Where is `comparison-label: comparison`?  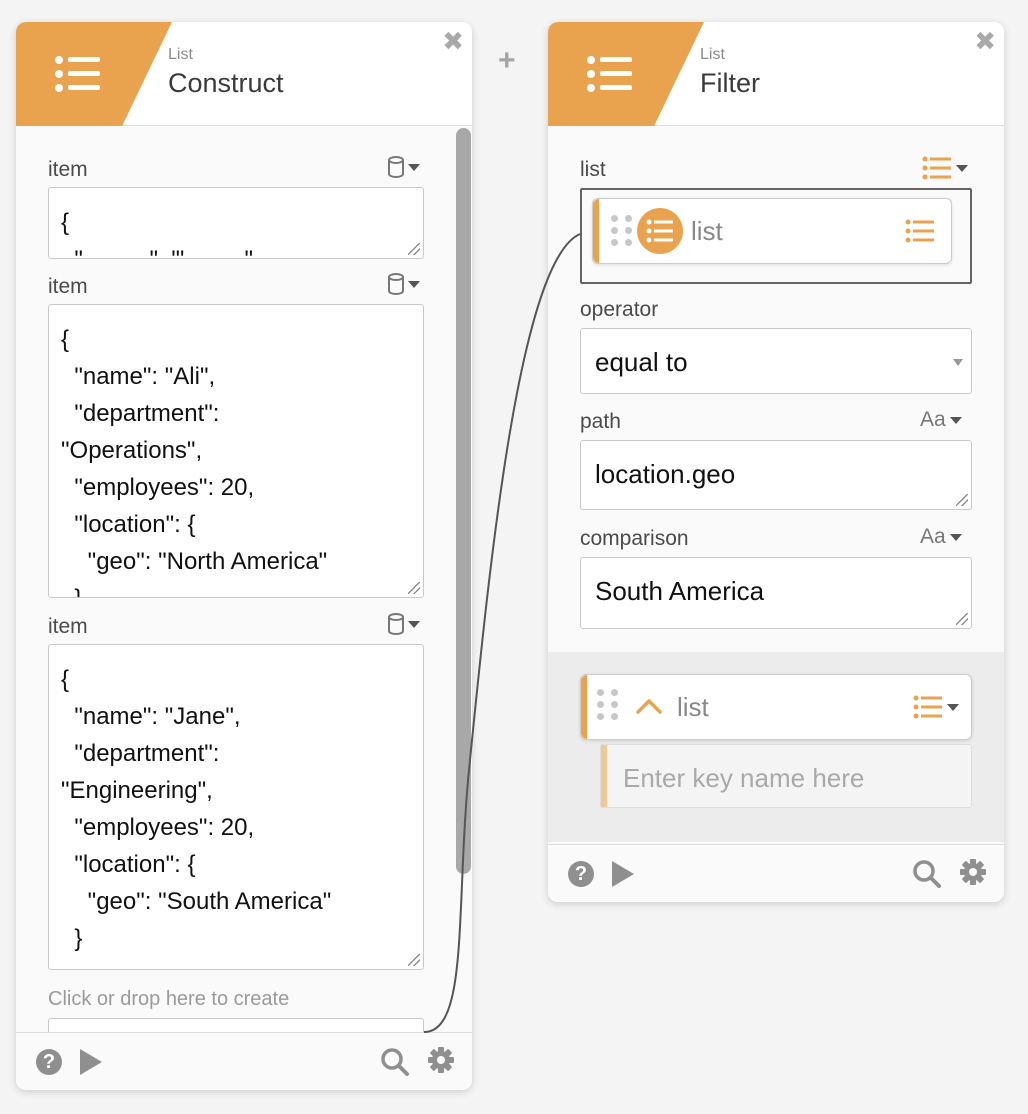
comparison-label: comparison is located at coordinates (634, 538).